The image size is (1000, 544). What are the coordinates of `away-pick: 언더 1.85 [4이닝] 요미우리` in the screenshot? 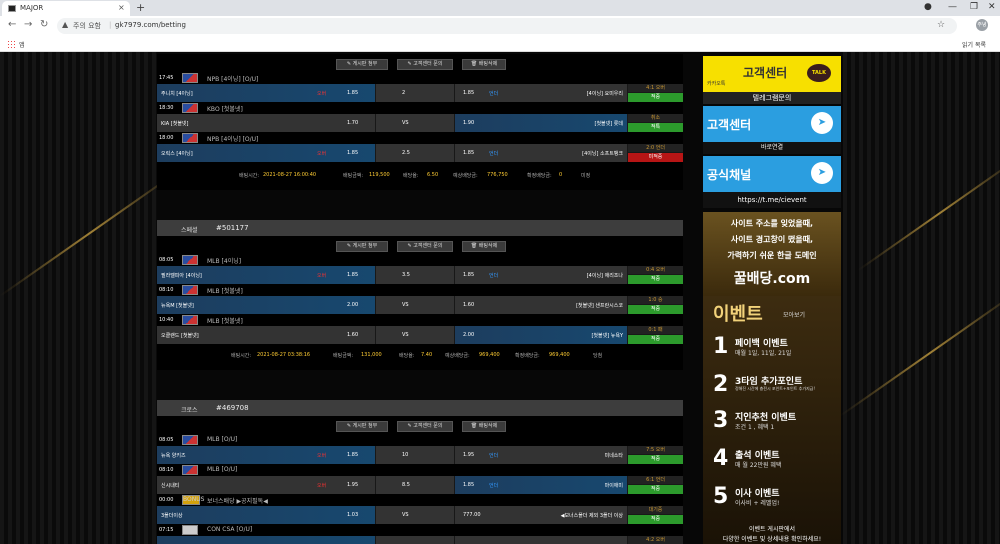 It's located at (541, 93).